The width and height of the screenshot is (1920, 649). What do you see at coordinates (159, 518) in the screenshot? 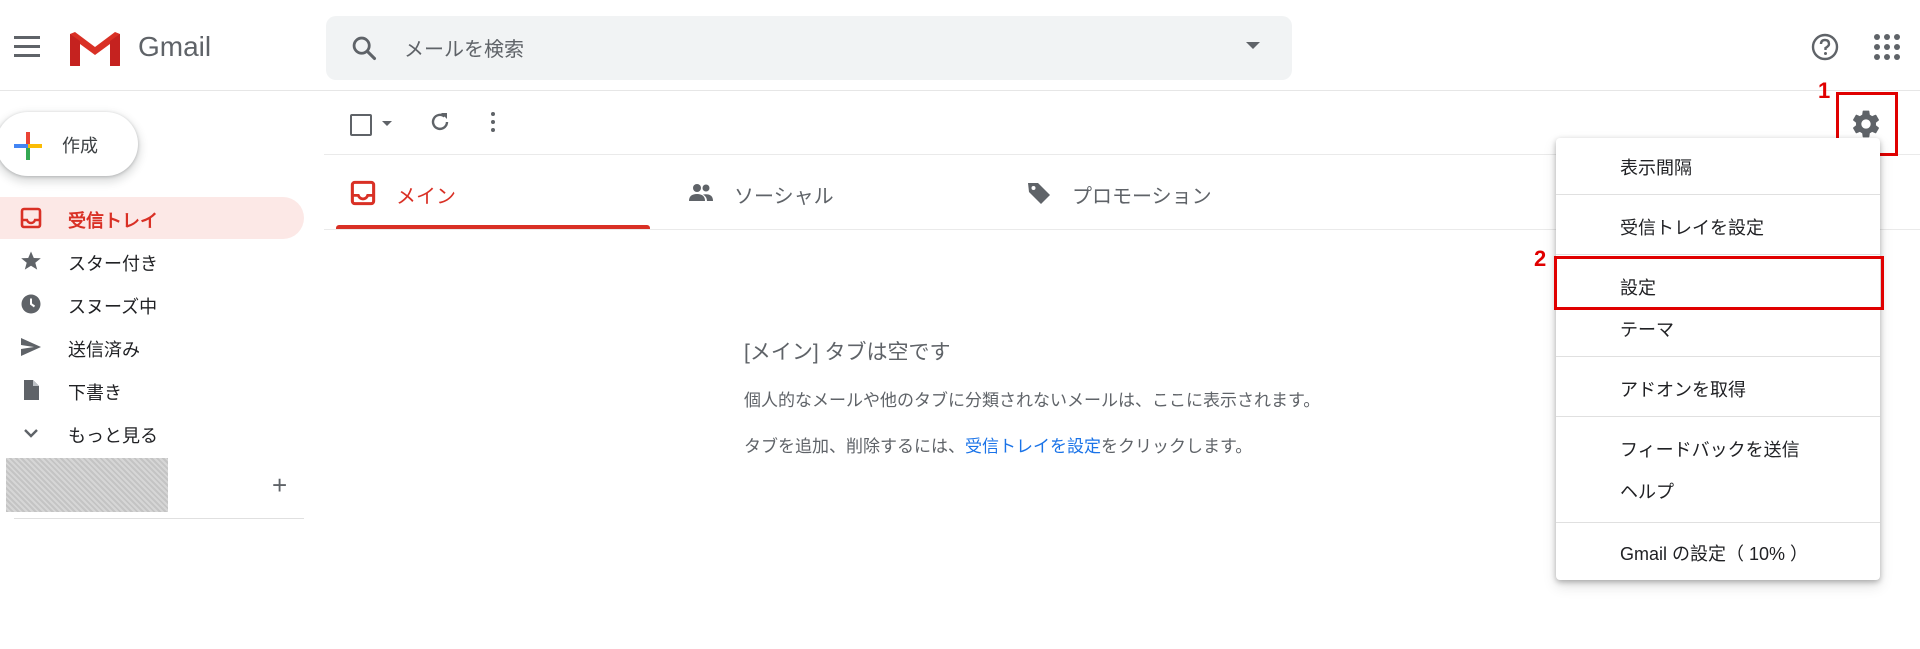
I see `sidebar-divider` at bounding box center [159, 518].